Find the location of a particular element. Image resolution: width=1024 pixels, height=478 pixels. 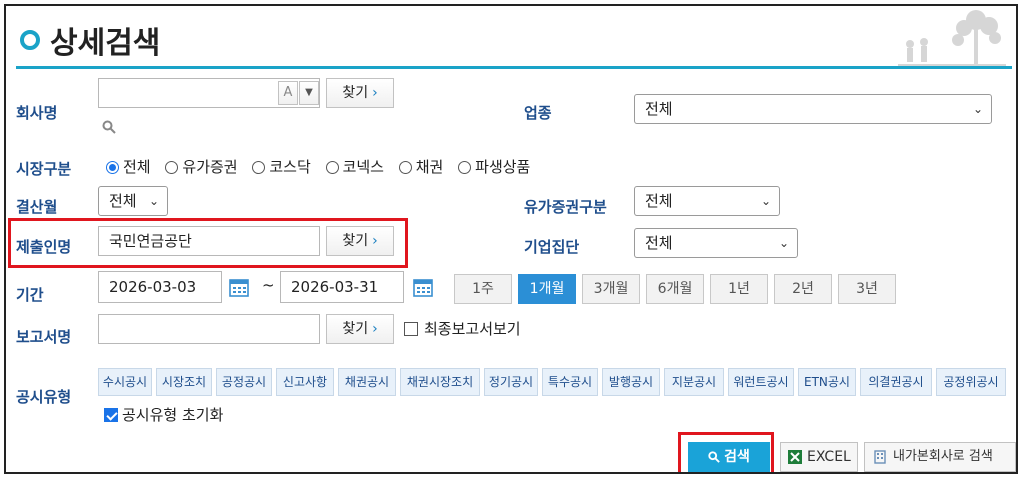

securities-type-select-value: 전체 is located at coordinates (659, 201).